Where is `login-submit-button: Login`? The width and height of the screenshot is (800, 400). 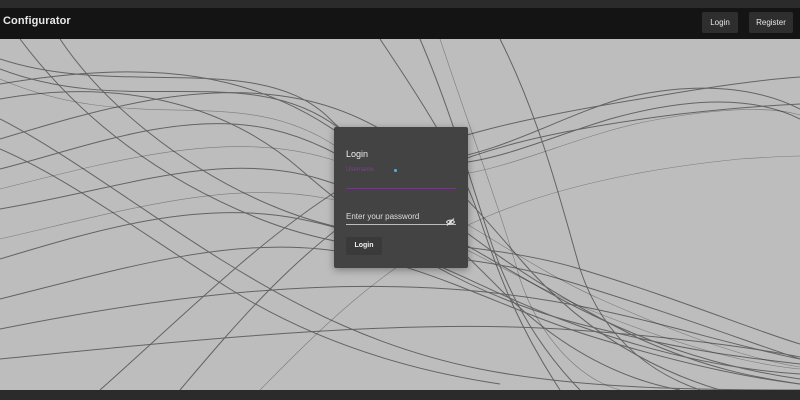 login-submit-button: Login is located at coordinates (364, 246).